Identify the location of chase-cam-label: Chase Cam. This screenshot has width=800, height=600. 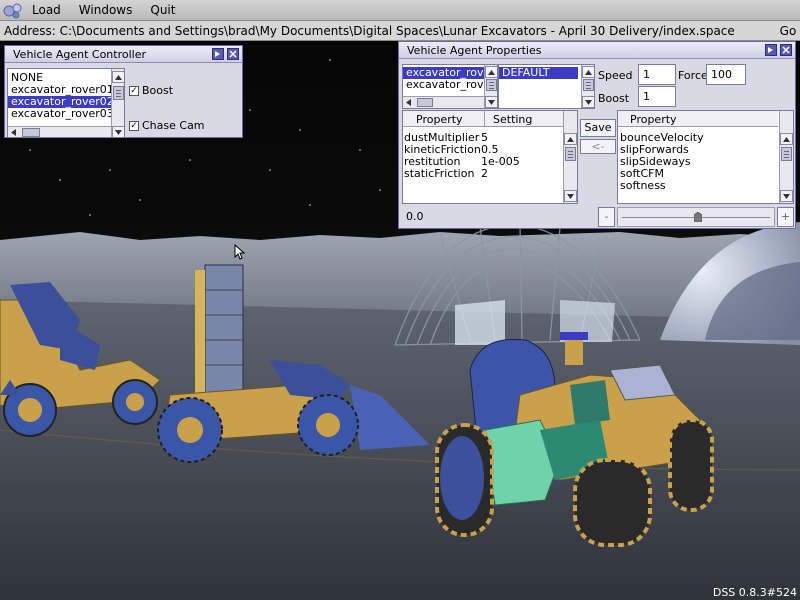
(173, 125).